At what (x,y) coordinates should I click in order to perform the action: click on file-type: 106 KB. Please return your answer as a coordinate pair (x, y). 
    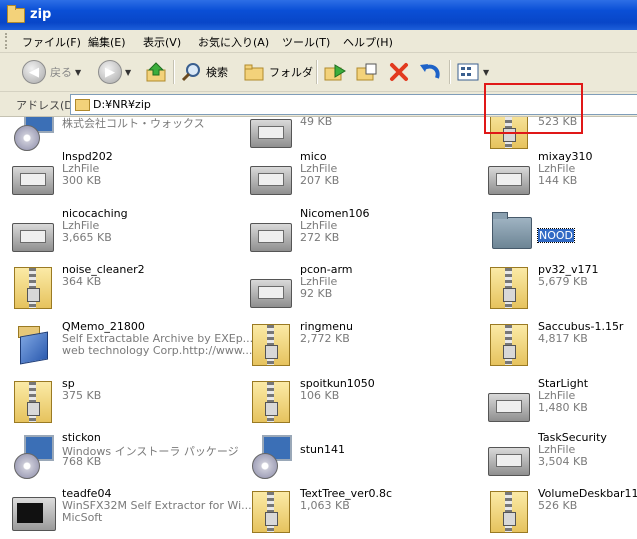
    Looking at the image, I should click on (320, 395).